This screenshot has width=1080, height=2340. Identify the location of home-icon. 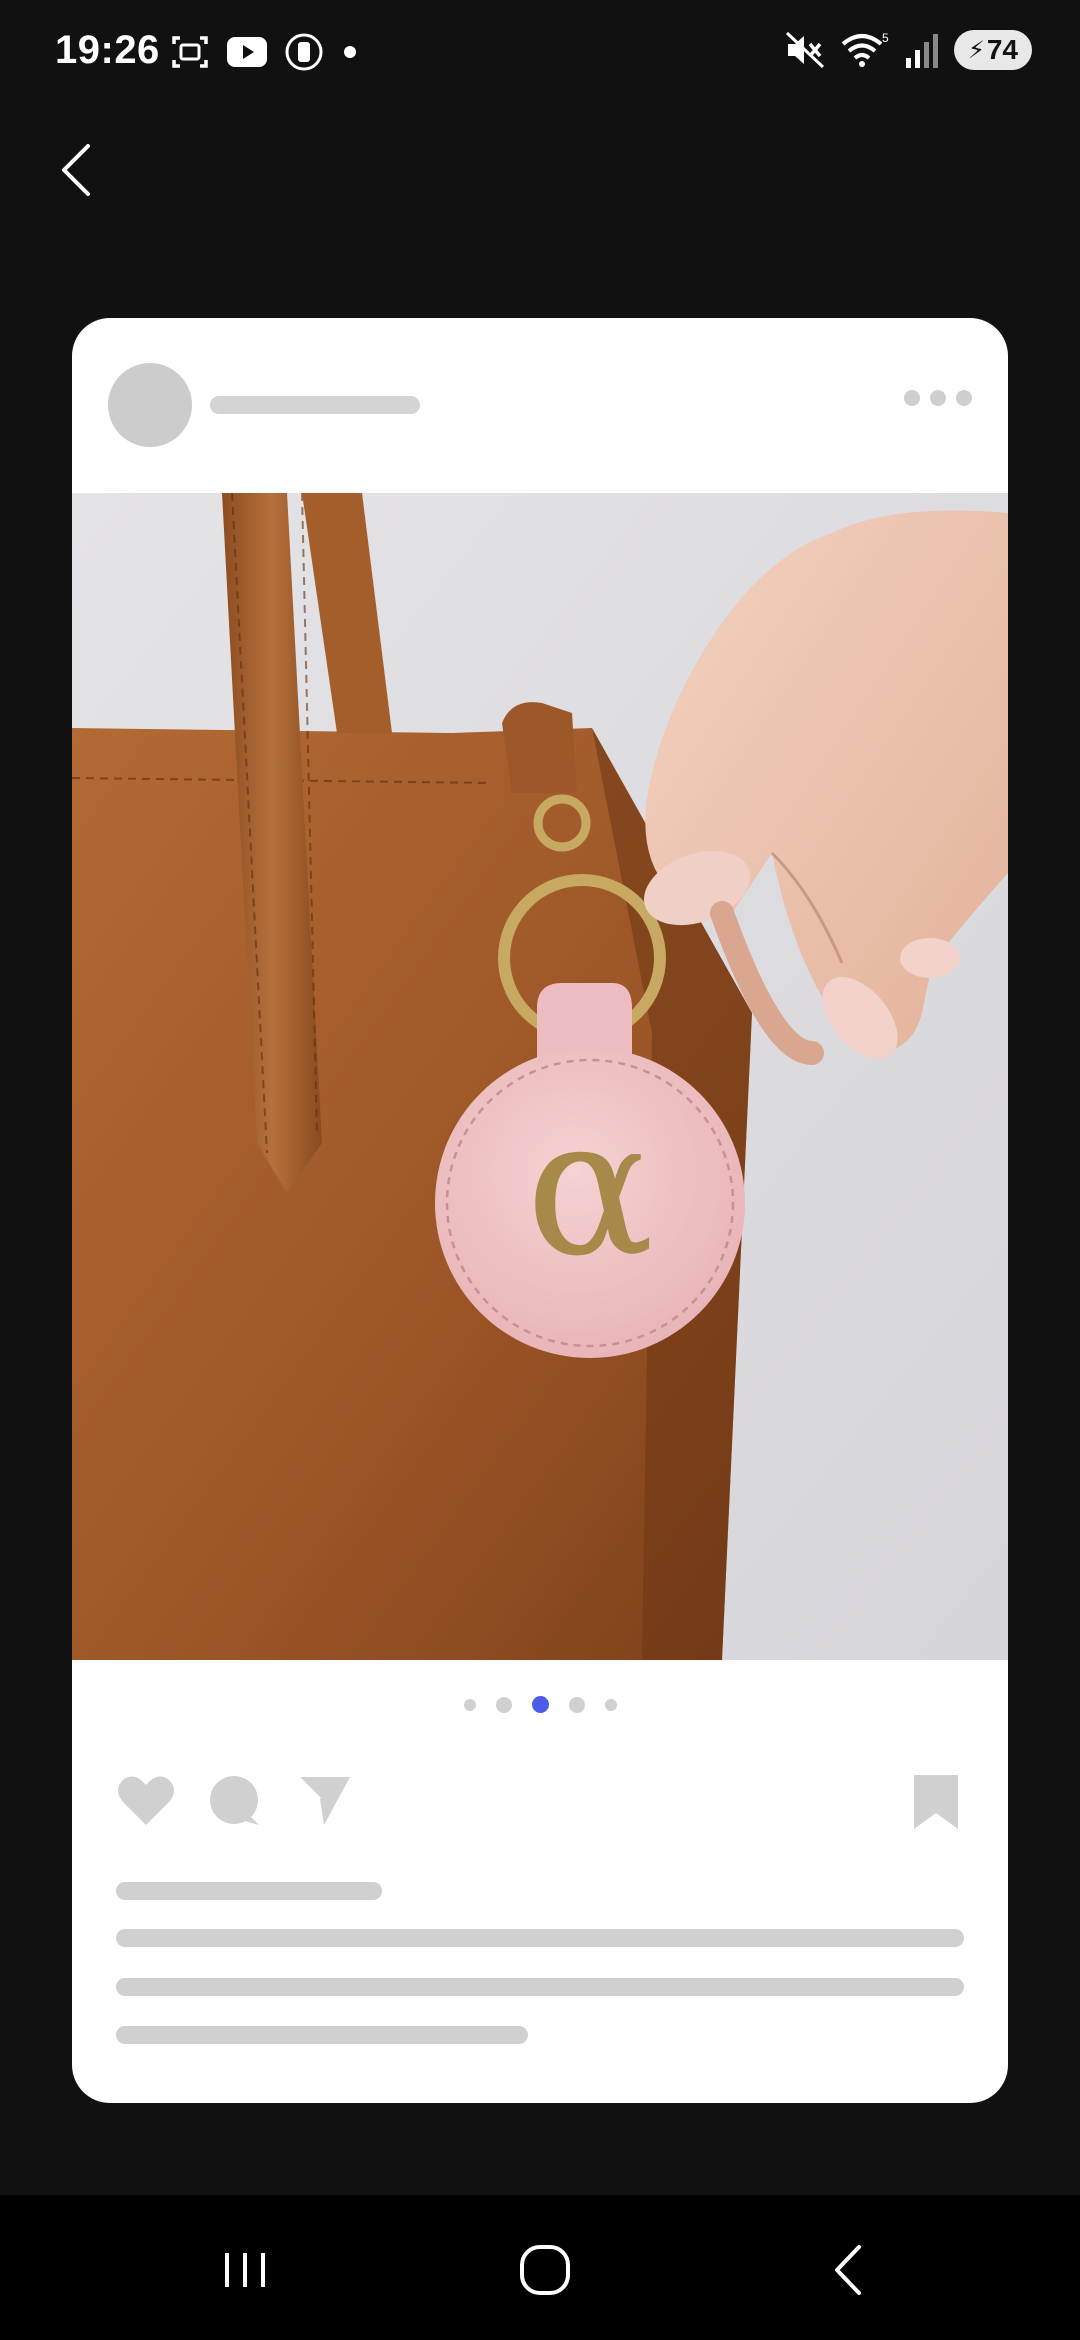
(545, 2270).